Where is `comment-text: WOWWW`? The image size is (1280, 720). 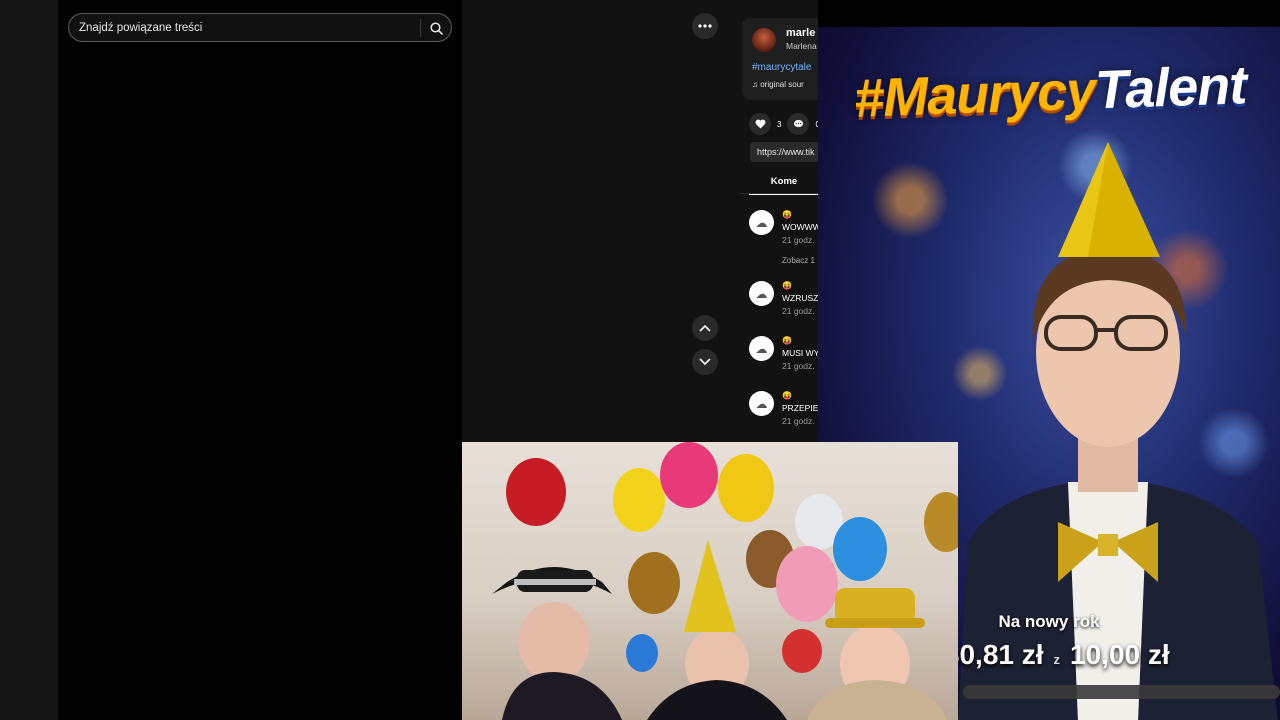
comment-text: WOWWW is located at coordinates (800, 227).